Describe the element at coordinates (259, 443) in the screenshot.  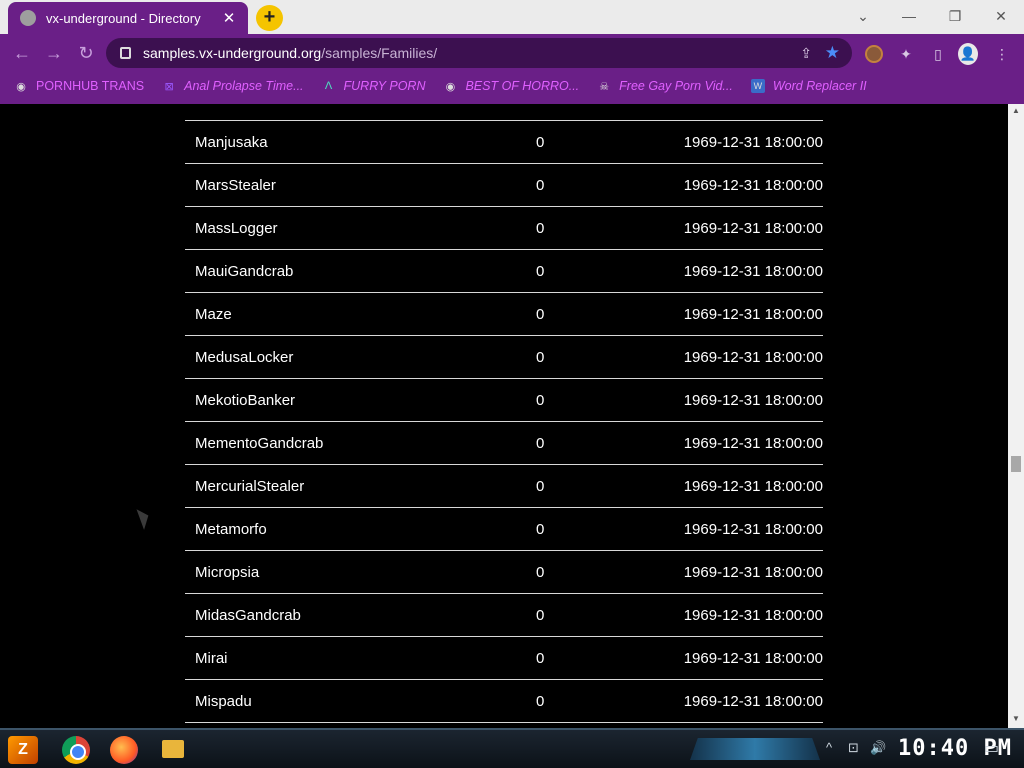
I see `file-name-link: MementoGandcrab` at that location.